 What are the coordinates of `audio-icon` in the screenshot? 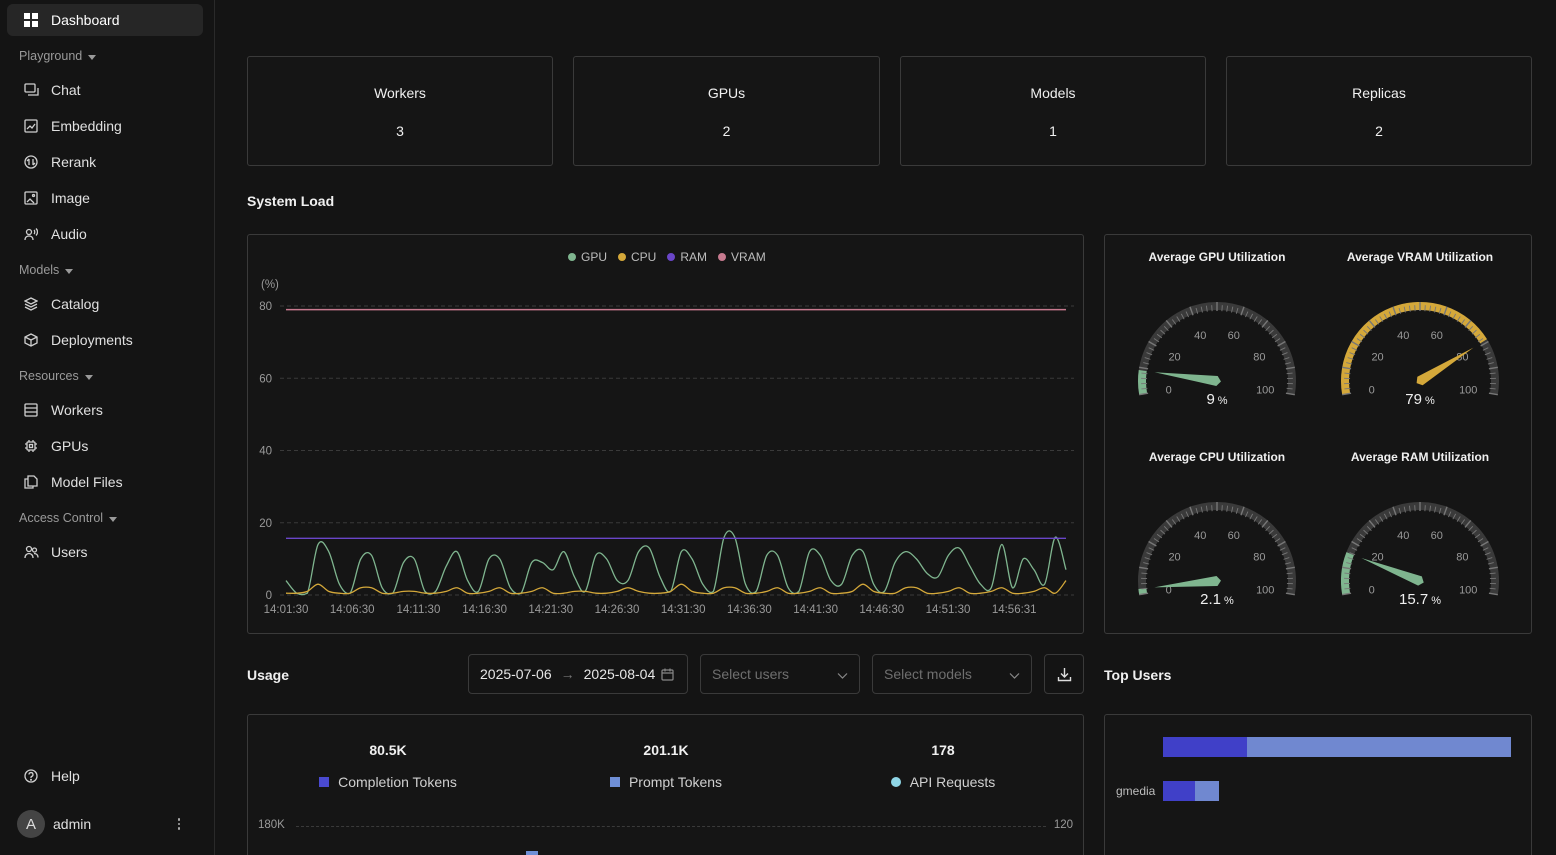 It's located at (31, 234).